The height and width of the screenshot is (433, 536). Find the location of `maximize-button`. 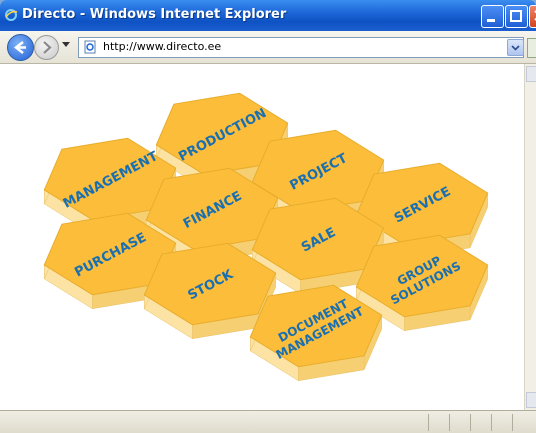

maximize-button is located at coordinates (516, 16).